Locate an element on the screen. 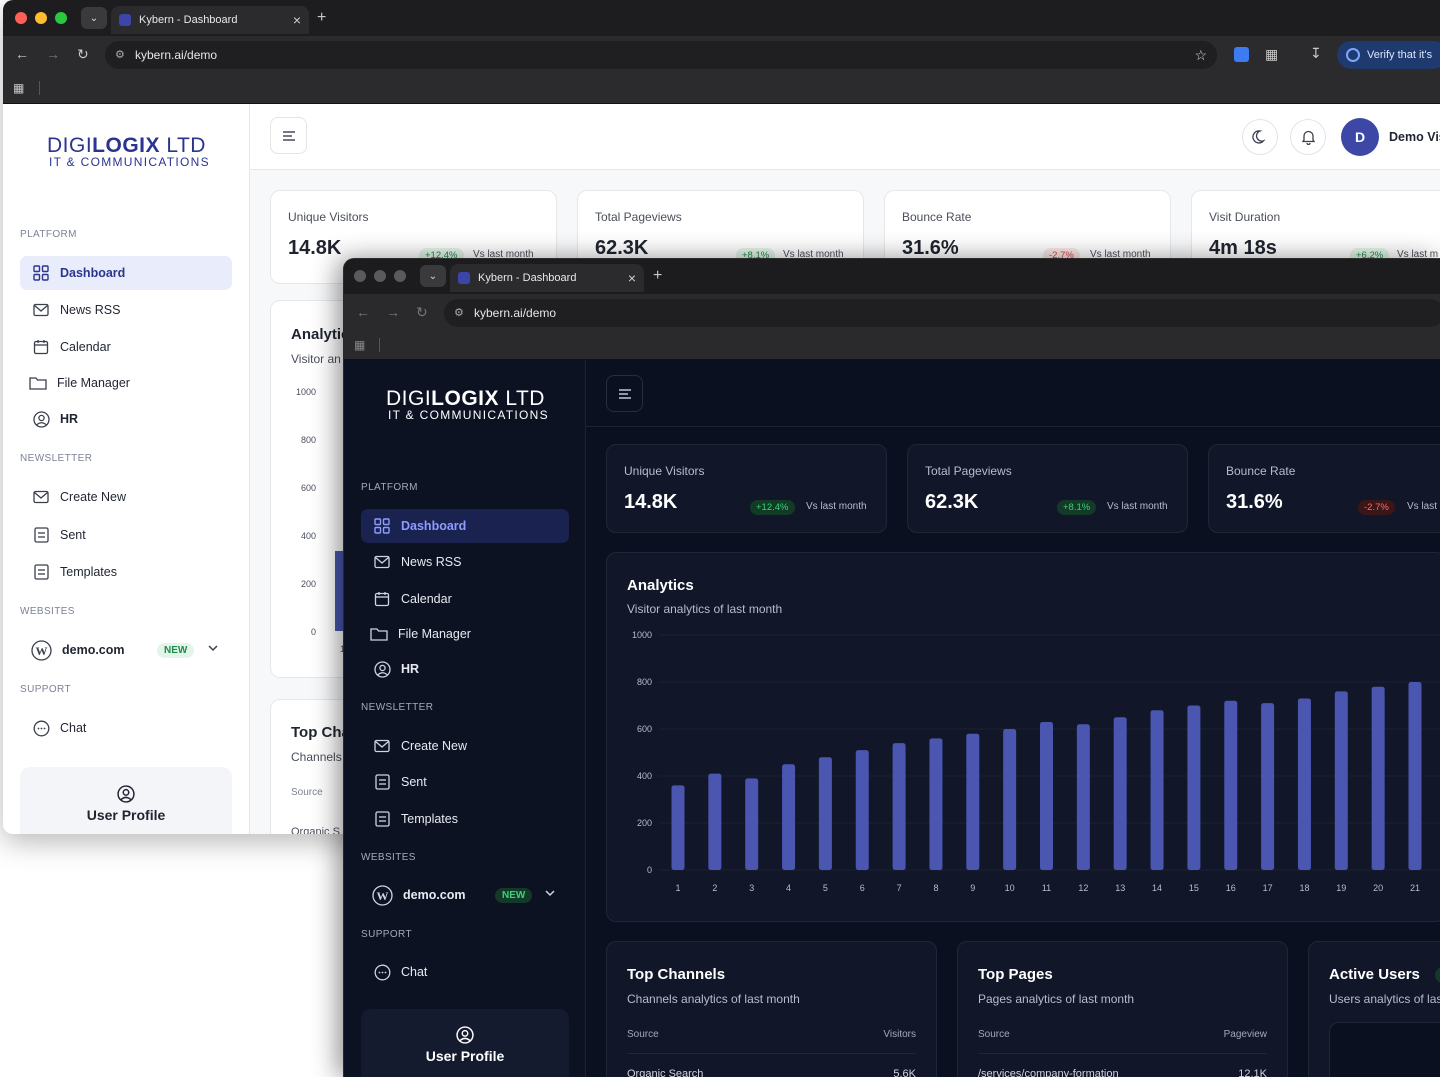 This screenshot has width=1440, height=1077. puzzle-icon: ▦ is located at coordinates (1271, 54).